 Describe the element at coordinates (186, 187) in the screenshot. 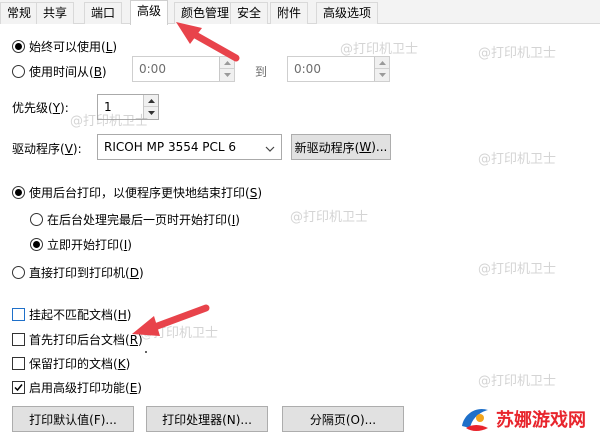

I see `annotation-arrows` at that location.